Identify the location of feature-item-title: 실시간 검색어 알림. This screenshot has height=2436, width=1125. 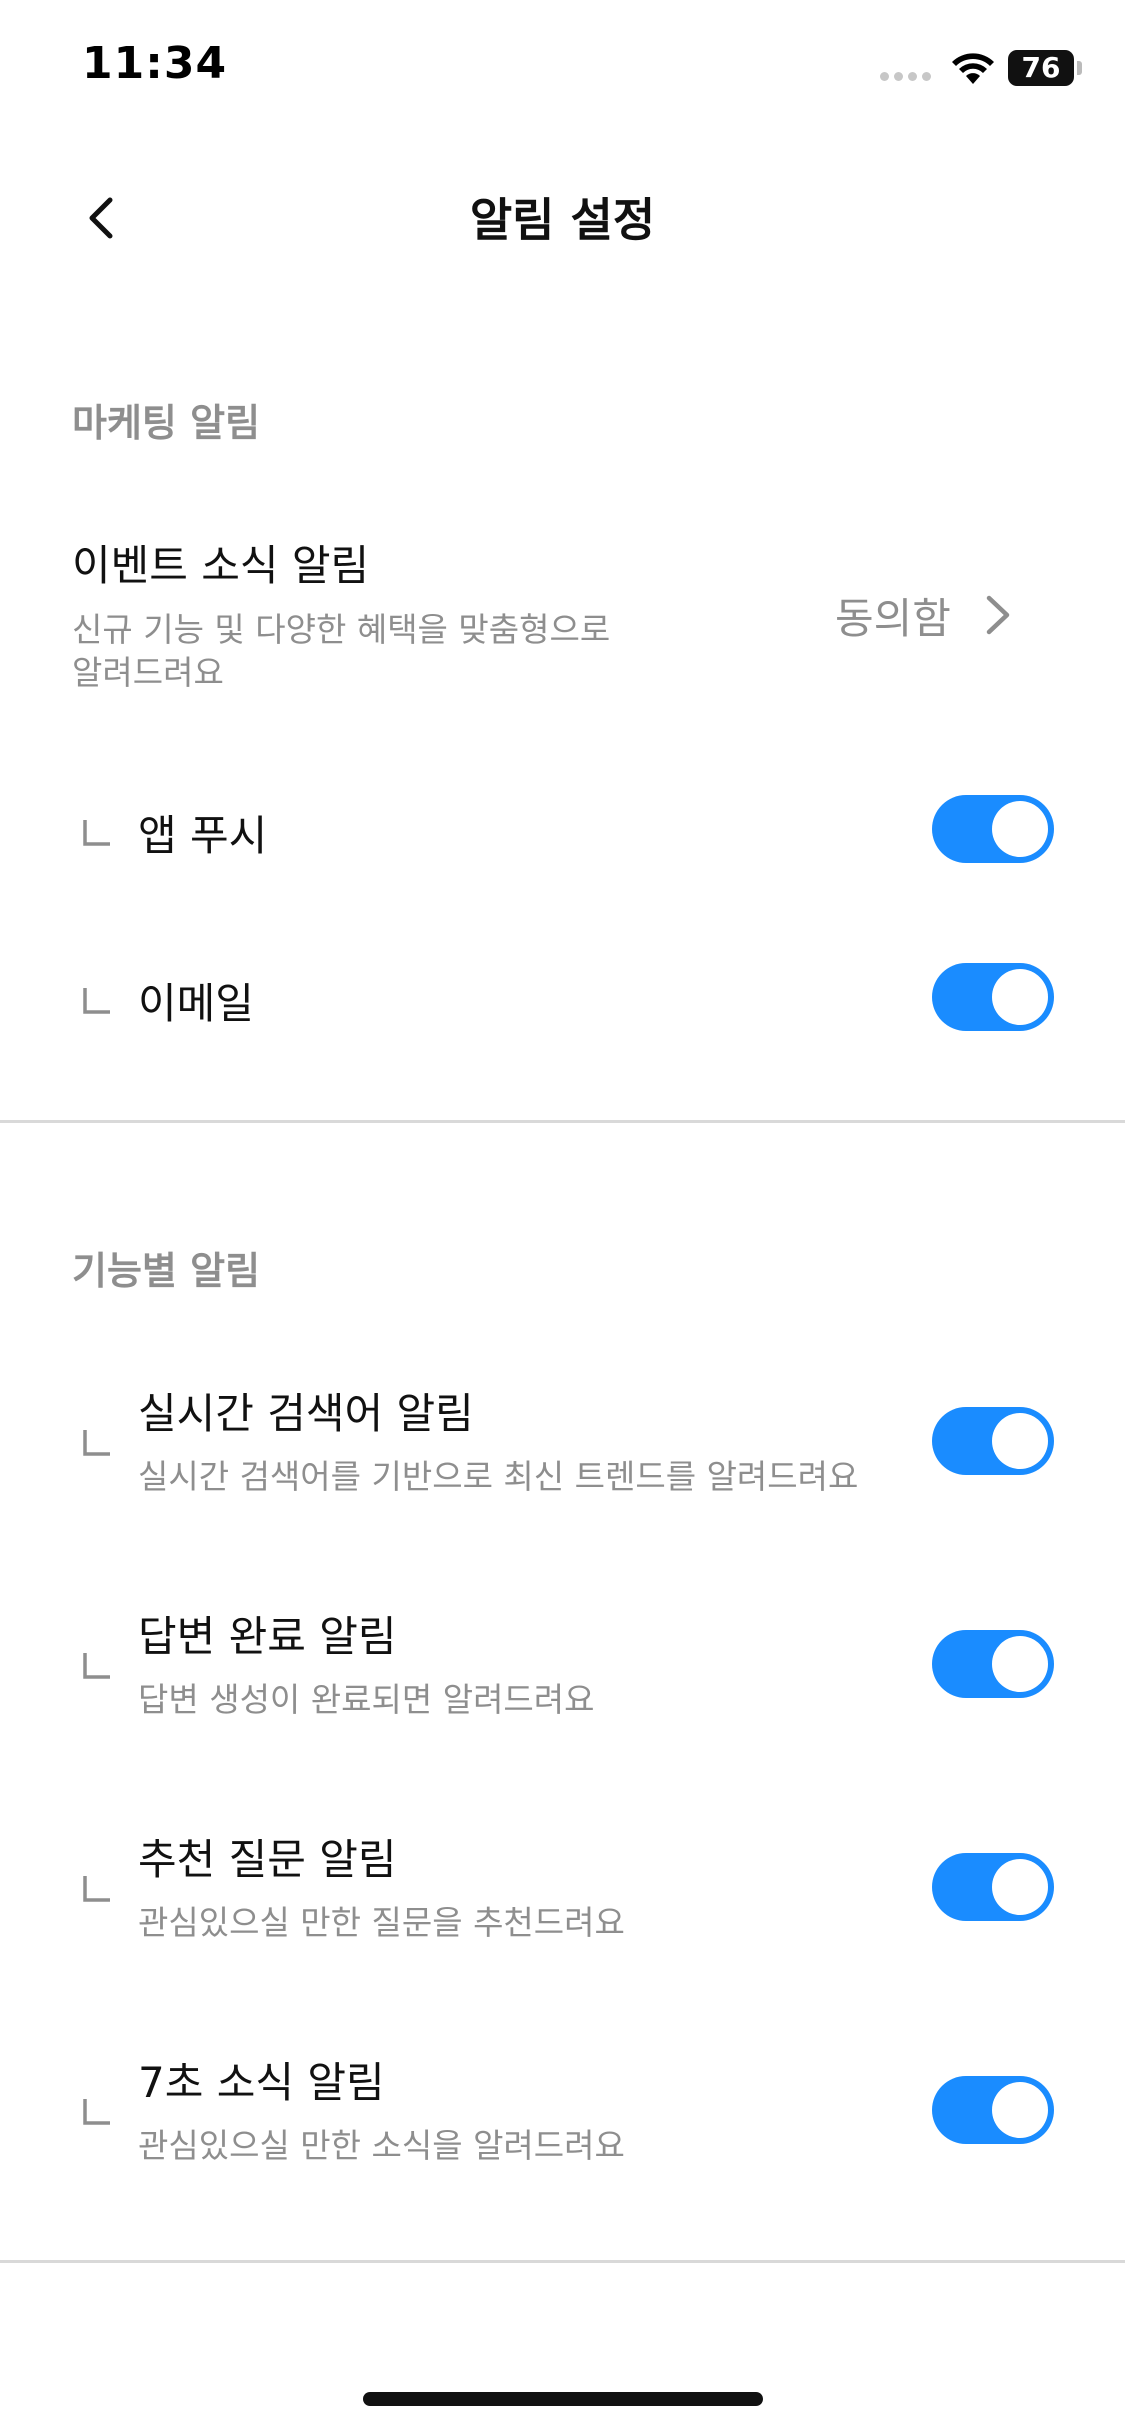
(306, 1413).